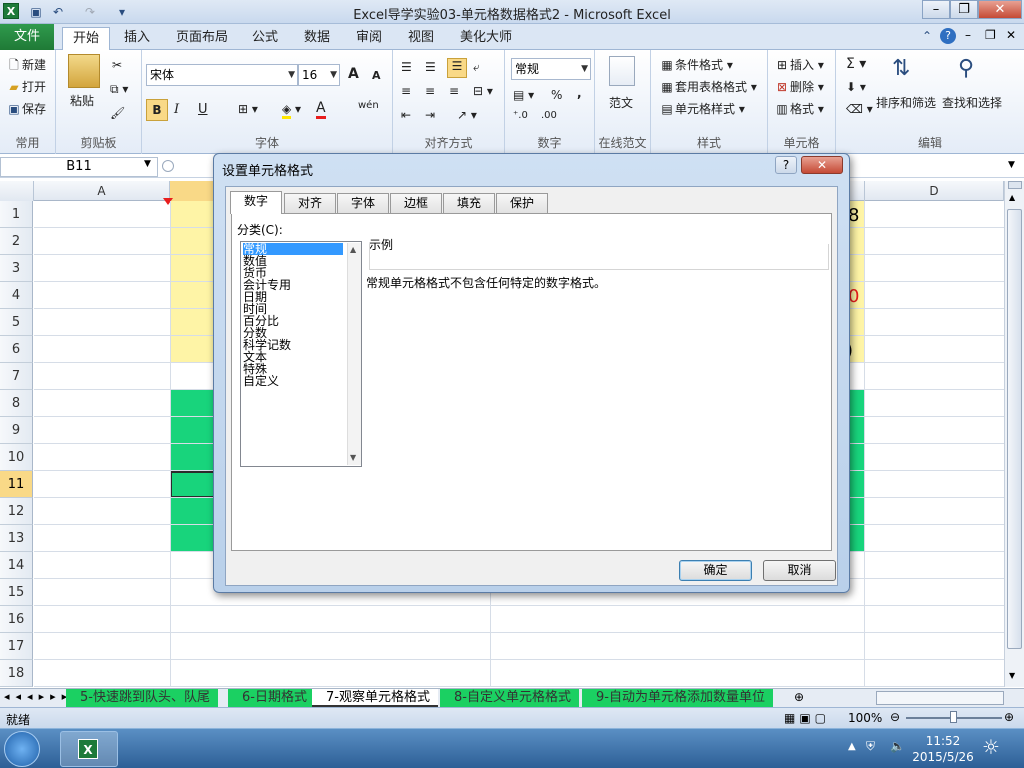 The width and height of the screenshot is (1024, 768). Describe the element at coordinates (897, 746) in the screenshot. I see `volume-icon: 🔈` at that location.